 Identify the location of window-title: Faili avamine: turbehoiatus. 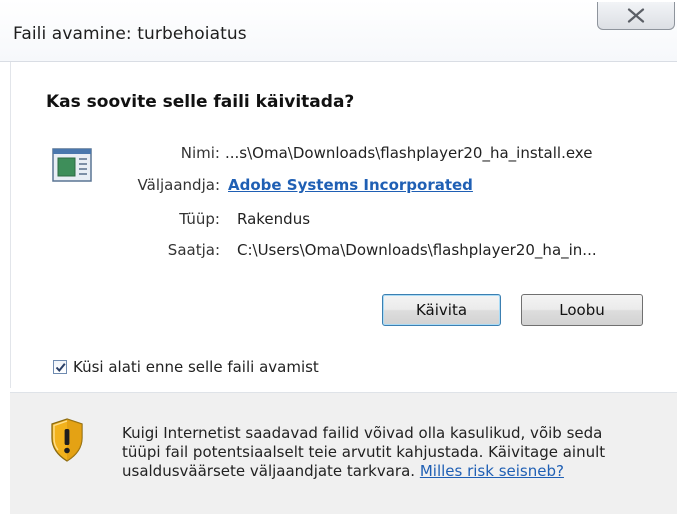
(130, 34).